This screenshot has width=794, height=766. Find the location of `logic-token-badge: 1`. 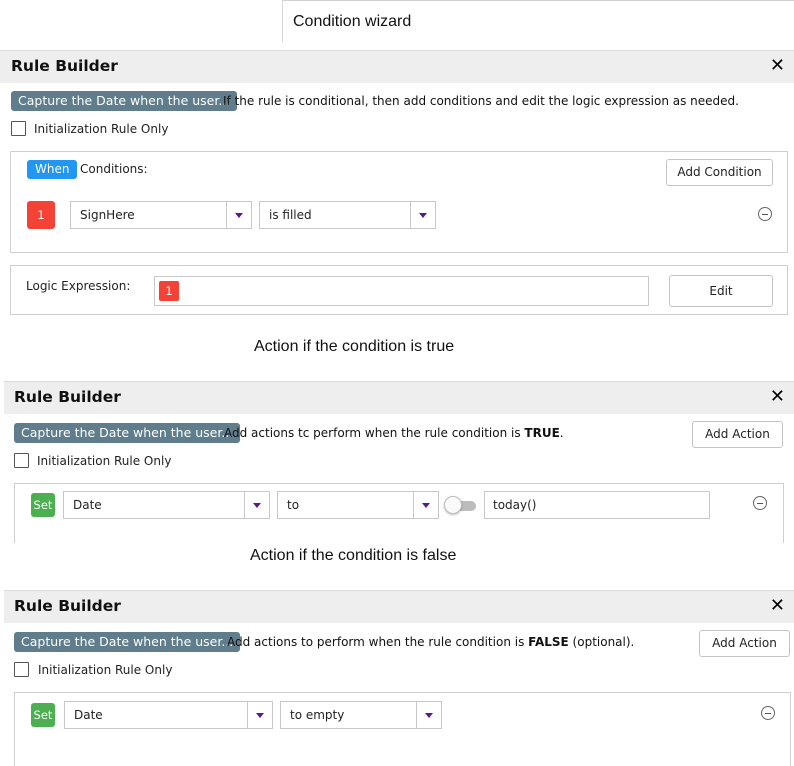

logic-token-badge: 1 is located at coordinates (169, 291).